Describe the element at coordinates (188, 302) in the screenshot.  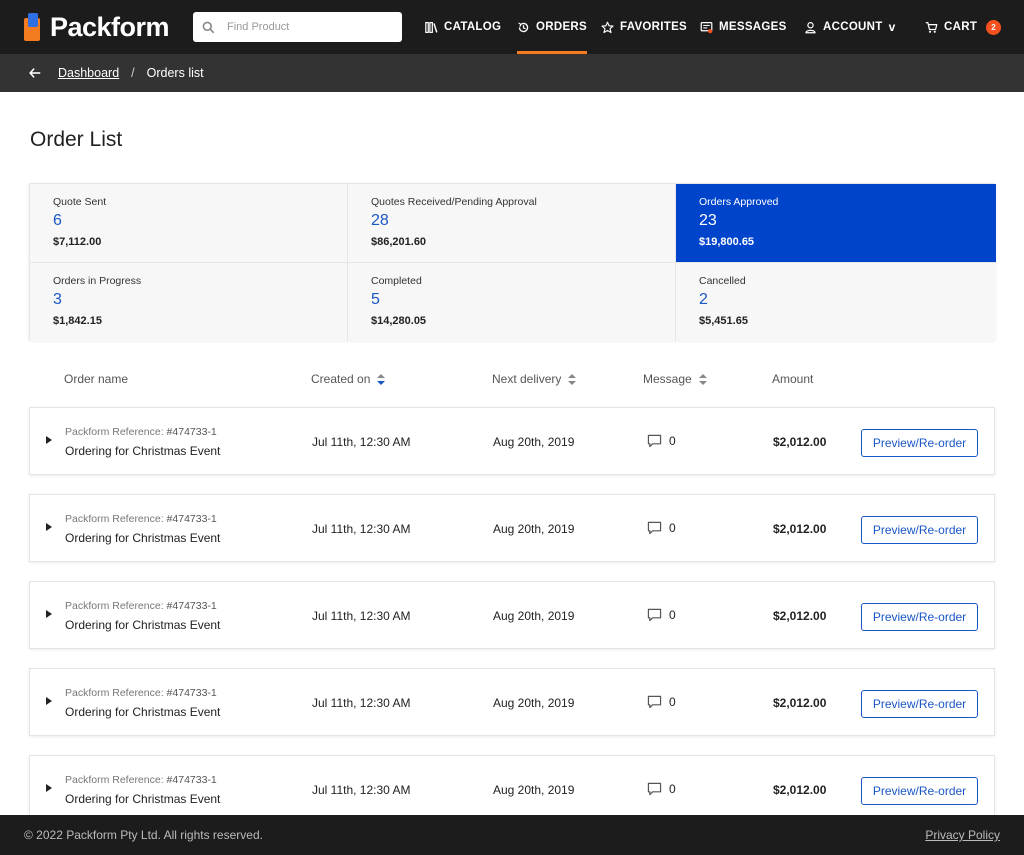
I see `stat-orders-in-progress: Orders in Progress 3 $1,842.15` at that location.